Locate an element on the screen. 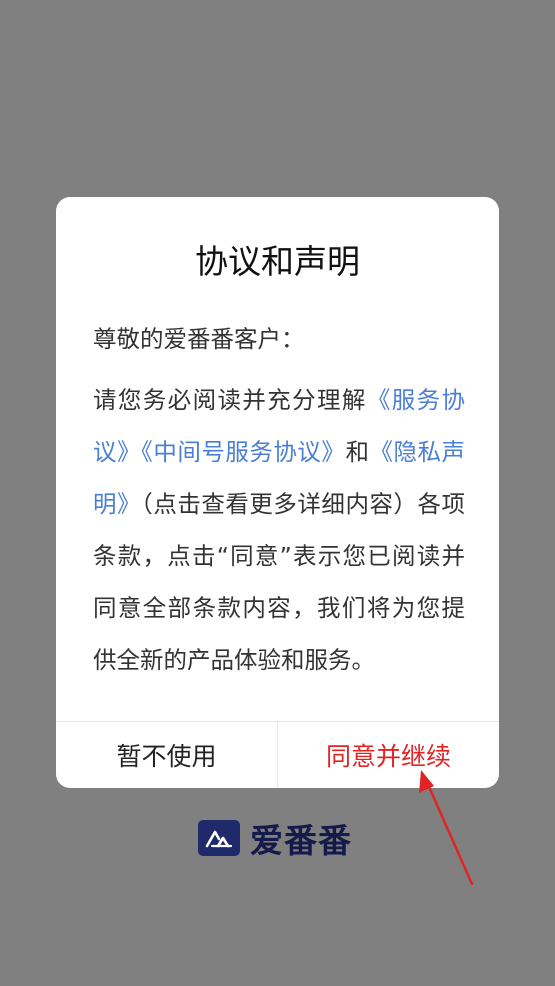 The image size is (555, 986). brand-footer: 爱番番 is located at coordinates (275, 838).